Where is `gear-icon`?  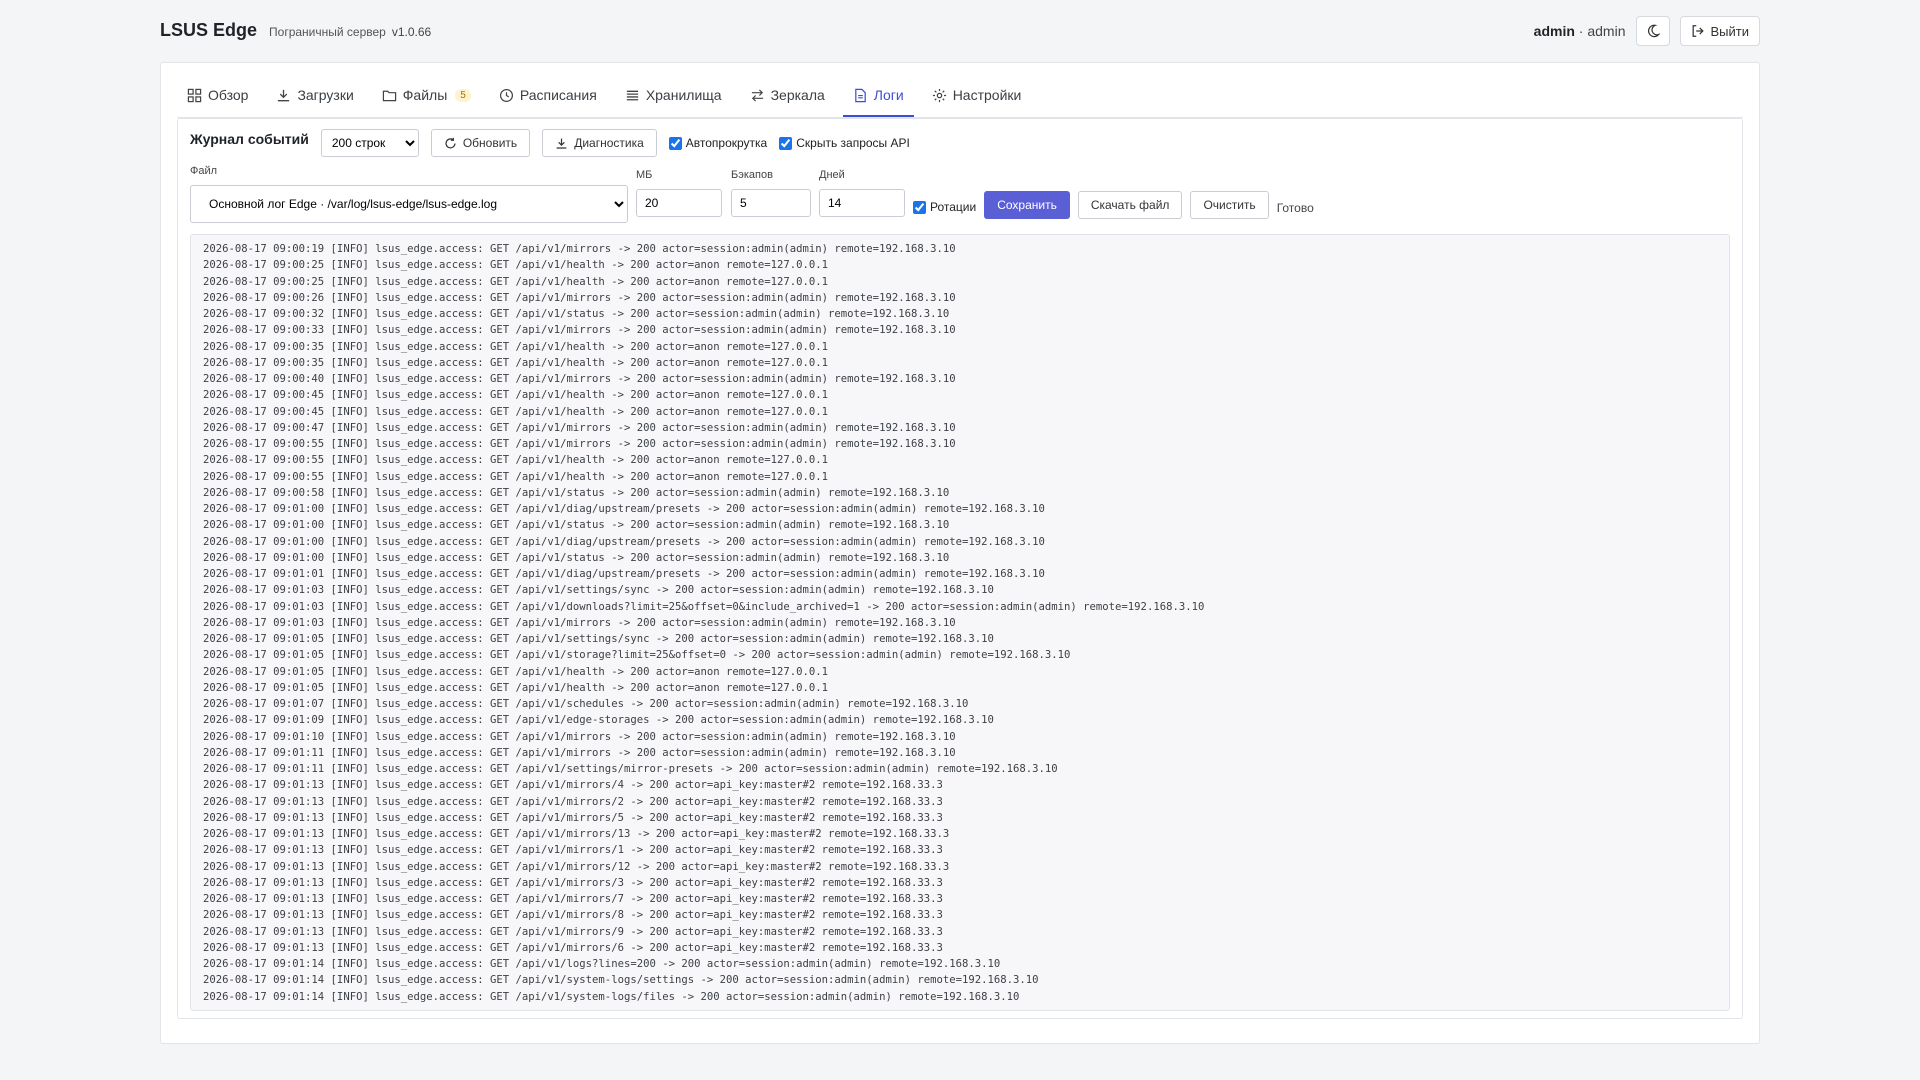
gear-icon is located at coordinates (939, 95).